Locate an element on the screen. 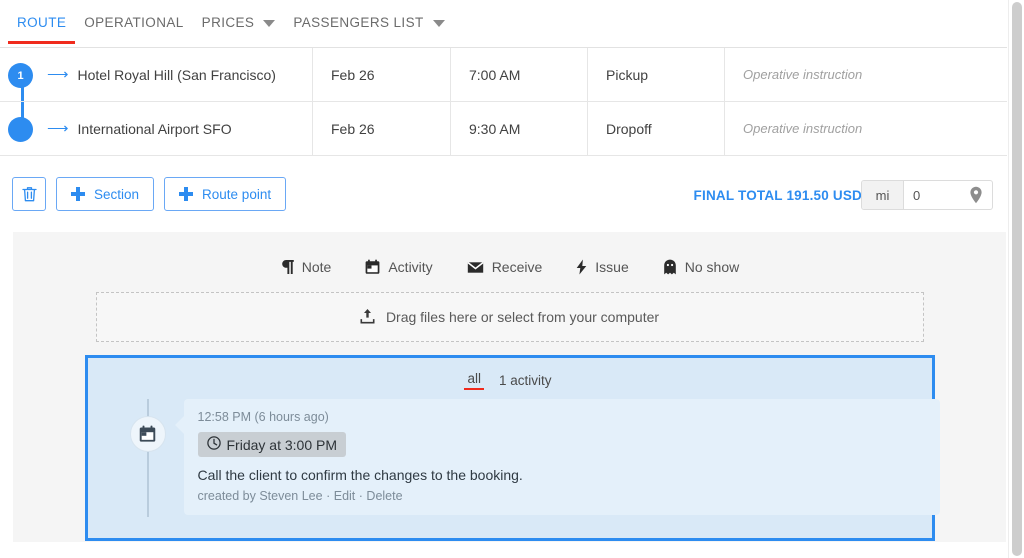 Image resolution: width=1024 pixels, height=558 pixels. route-actions: Section Route point is located at coordinates (149, 194).